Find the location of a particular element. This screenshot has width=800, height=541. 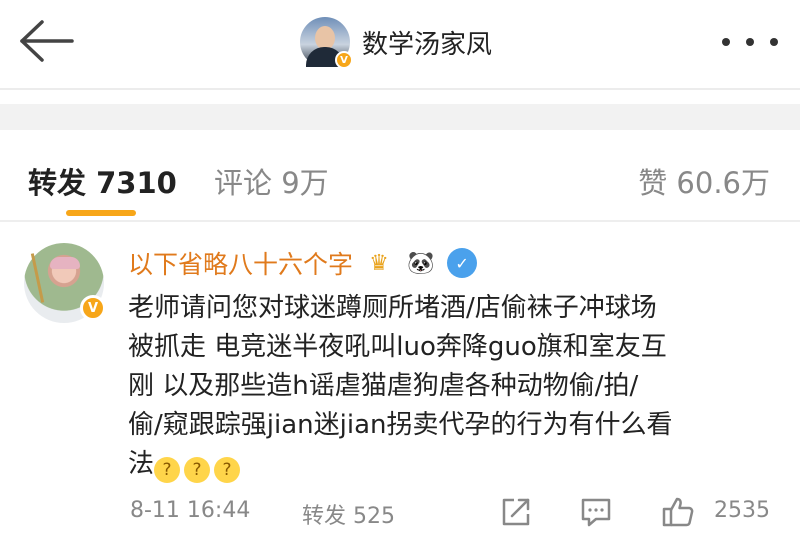

share-button is located at coordinates (516, 512).